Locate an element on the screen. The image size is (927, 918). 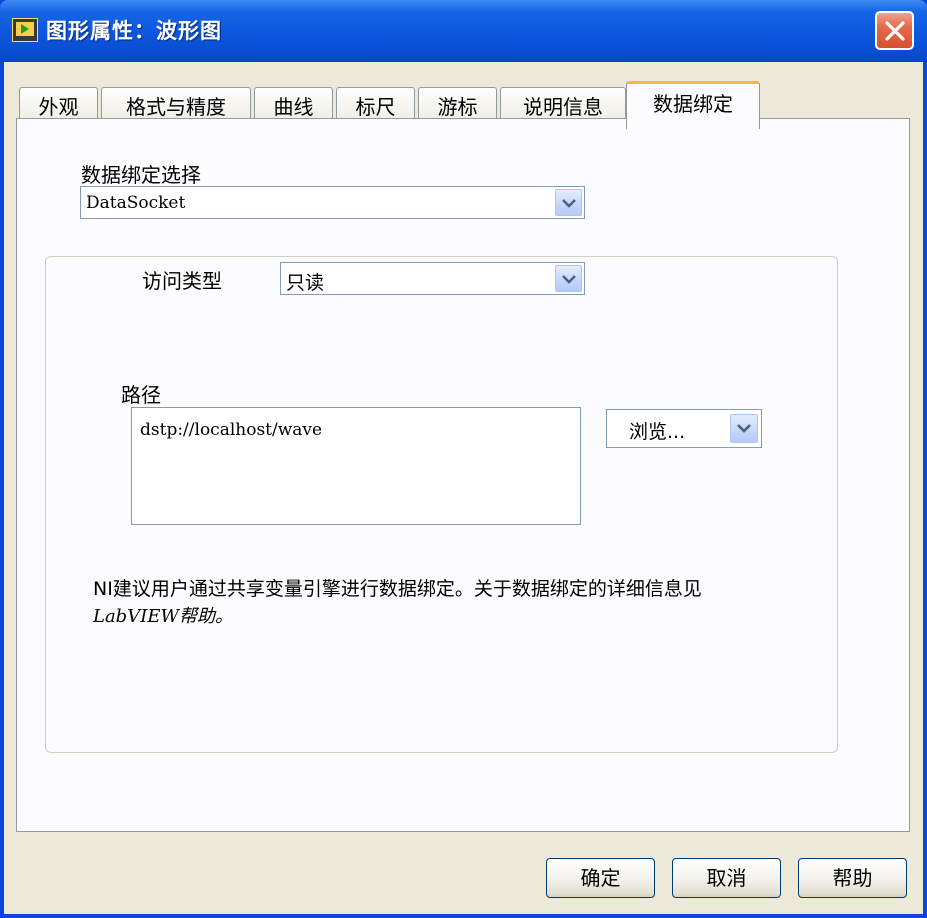
window-title: 图形属性：波形图 is located at coordinates (134, 31).